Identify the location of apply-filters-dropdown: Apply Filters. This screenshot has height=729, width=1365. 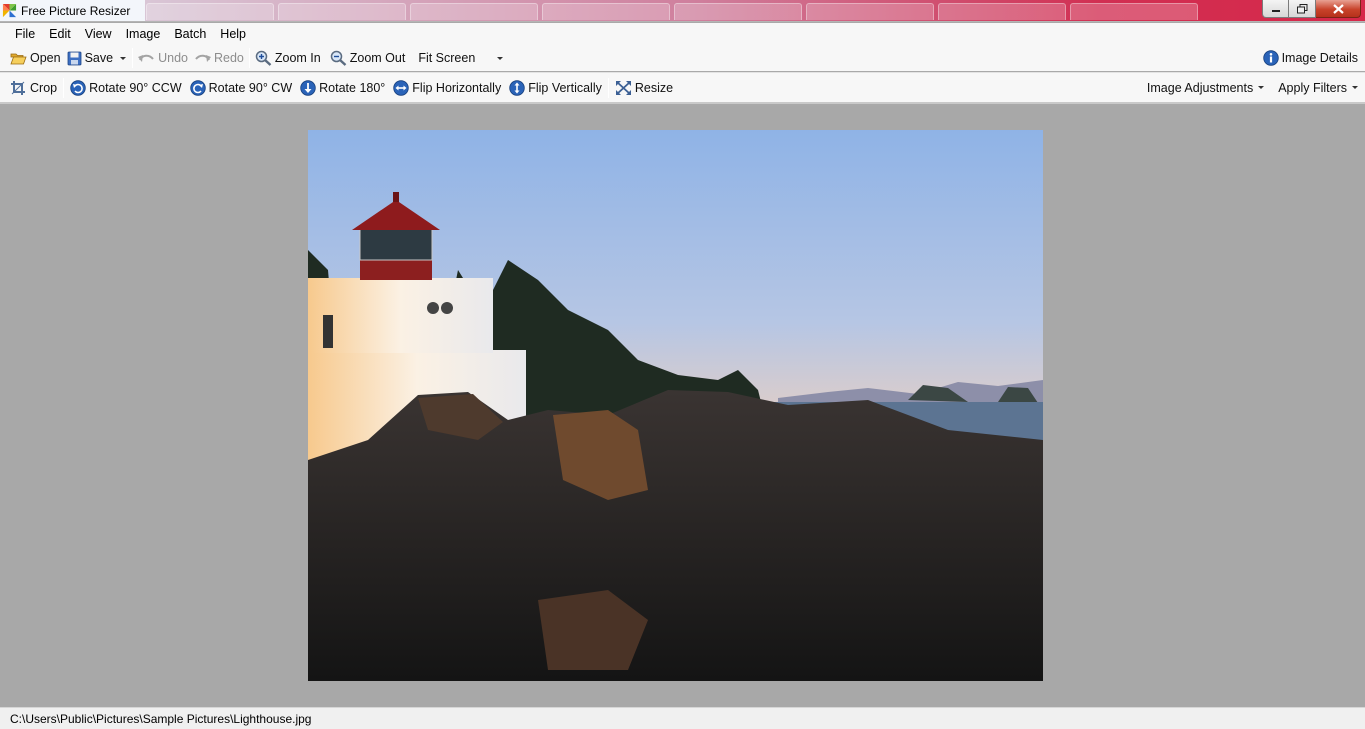
(1318, 88).